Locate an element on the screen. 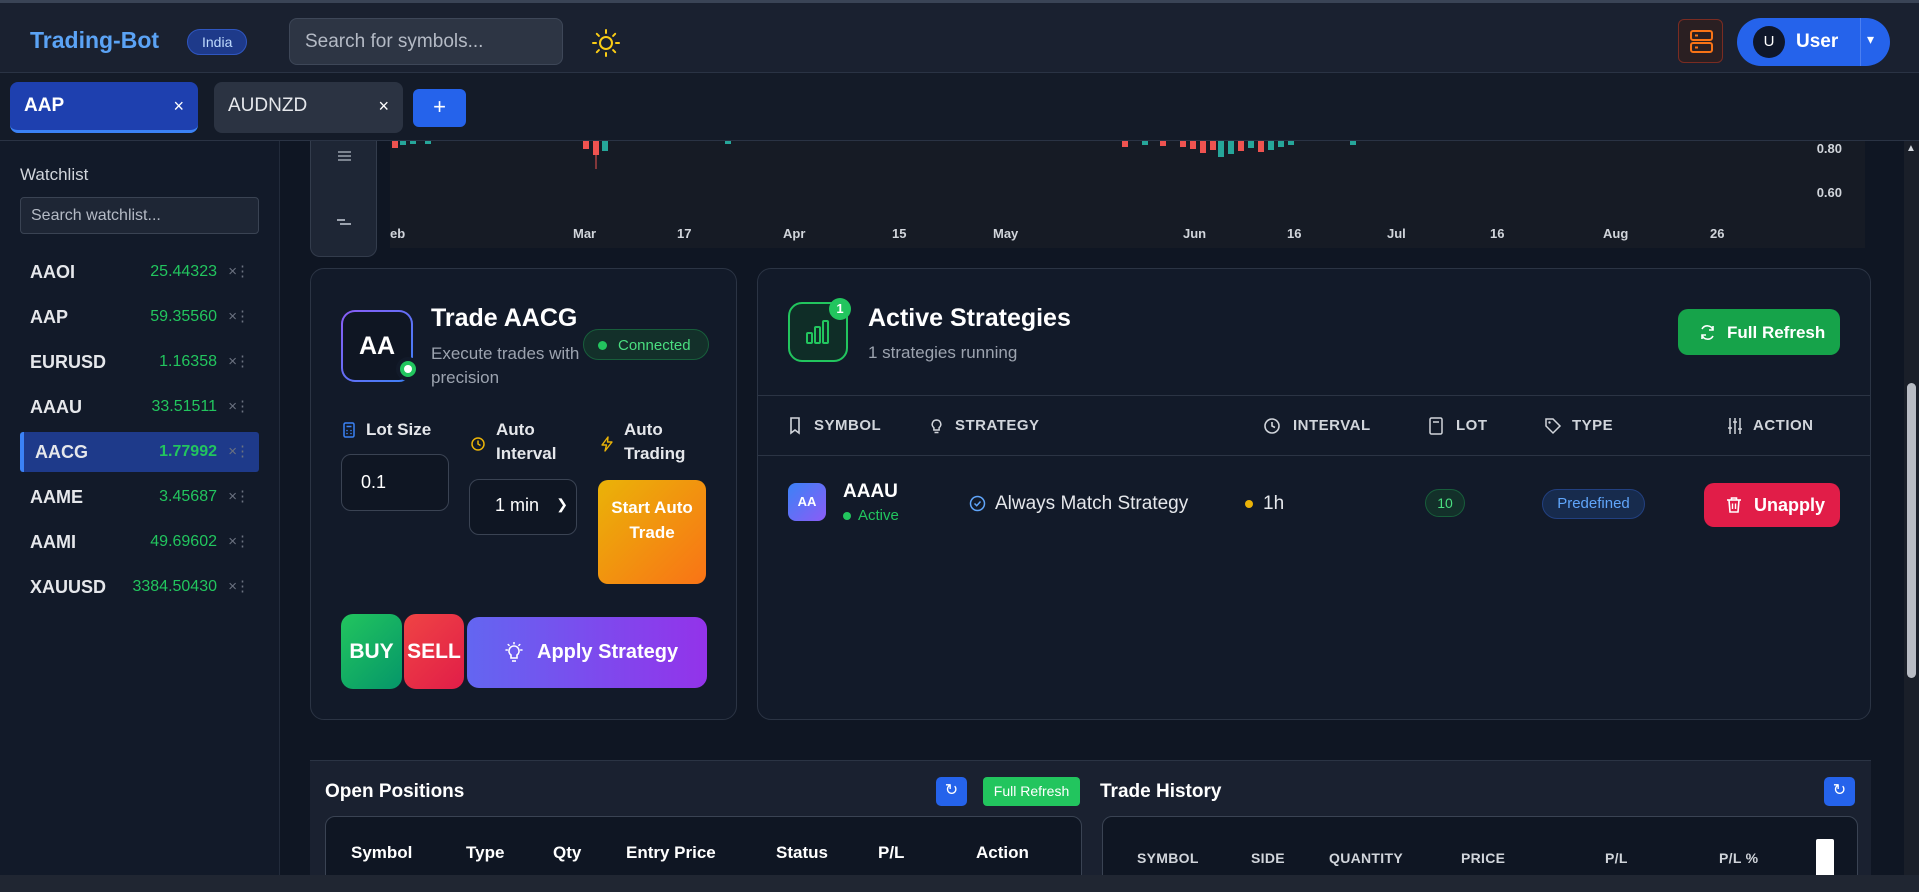 The image size is (1919, 892). scrollbar-thumb is located at coordinates (1911, 530).